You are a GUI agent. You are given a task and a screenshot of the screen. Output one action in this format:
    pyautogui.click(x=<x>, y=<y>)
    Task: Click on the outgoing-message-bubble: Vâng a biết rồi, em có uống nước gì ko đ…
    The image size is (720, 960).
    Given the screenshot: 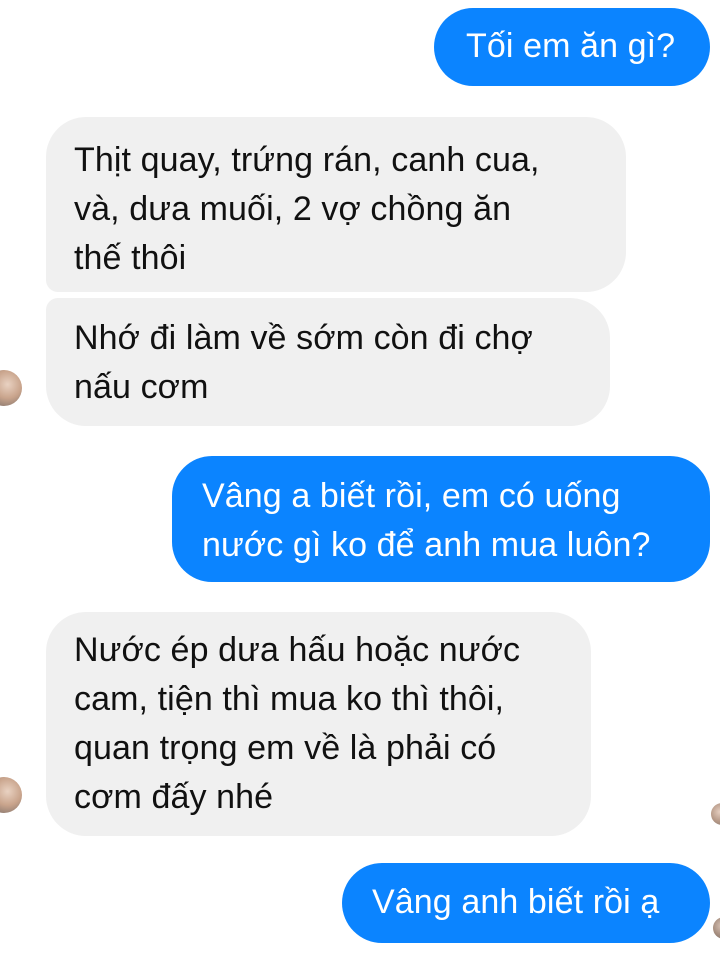 What is the action you would take?
    pyautogui.click(x=441, y=519)
    